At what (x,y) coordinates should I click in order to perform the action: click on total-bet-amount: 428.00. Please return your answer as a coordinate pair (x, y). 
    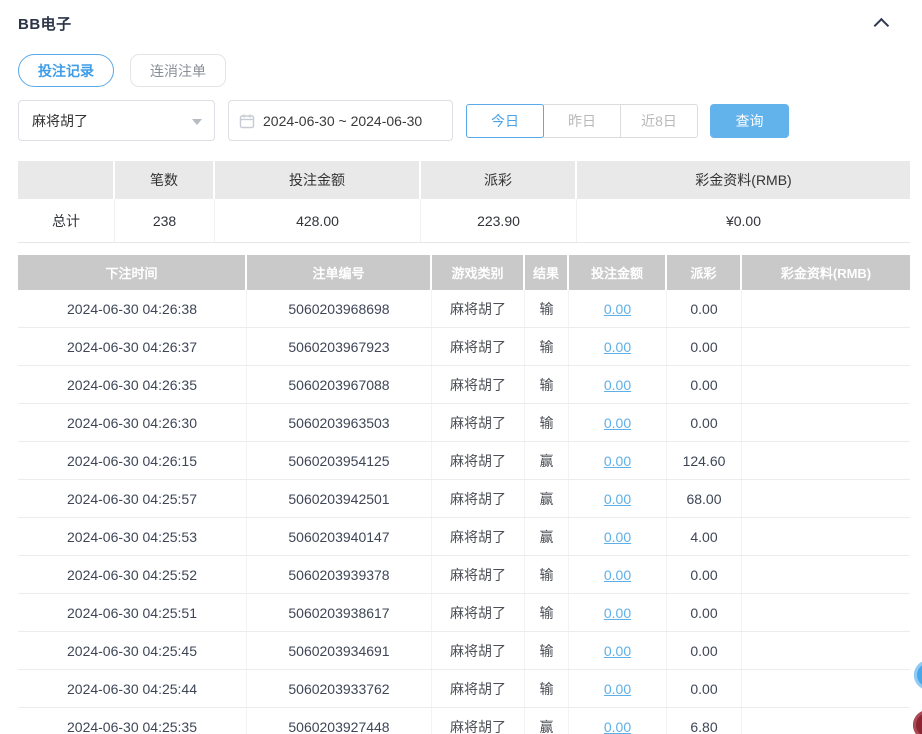
    Looking at the image, I should click on (318, 220).